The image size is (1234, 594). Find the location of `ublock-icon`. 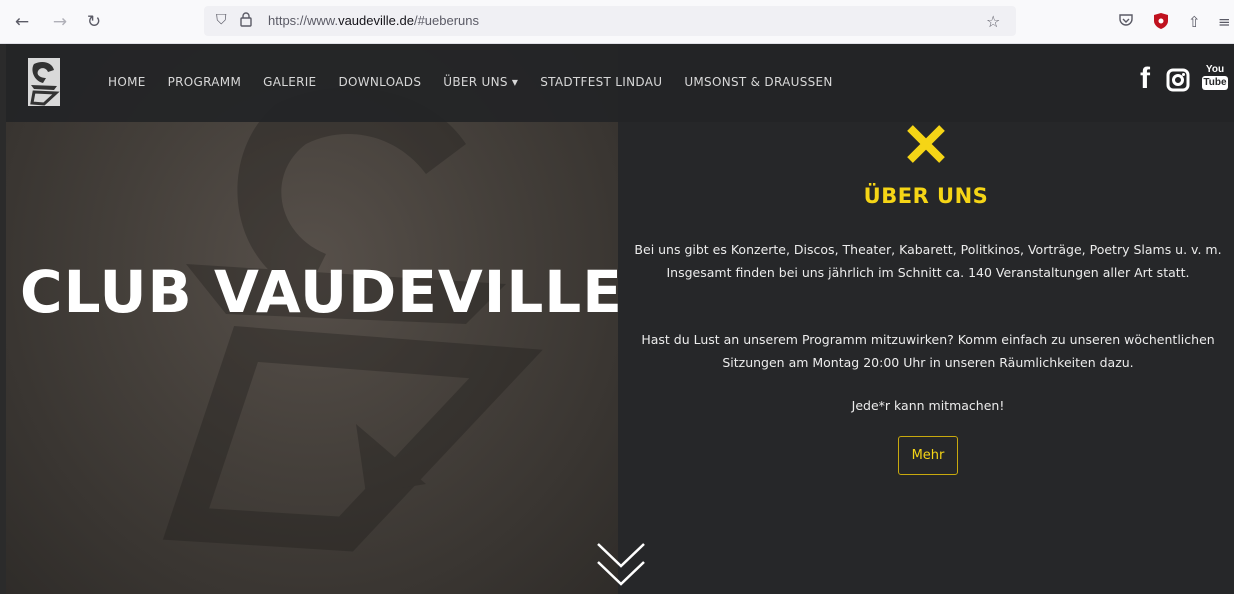

ublock-icon is located at coordinates (1161, 23).